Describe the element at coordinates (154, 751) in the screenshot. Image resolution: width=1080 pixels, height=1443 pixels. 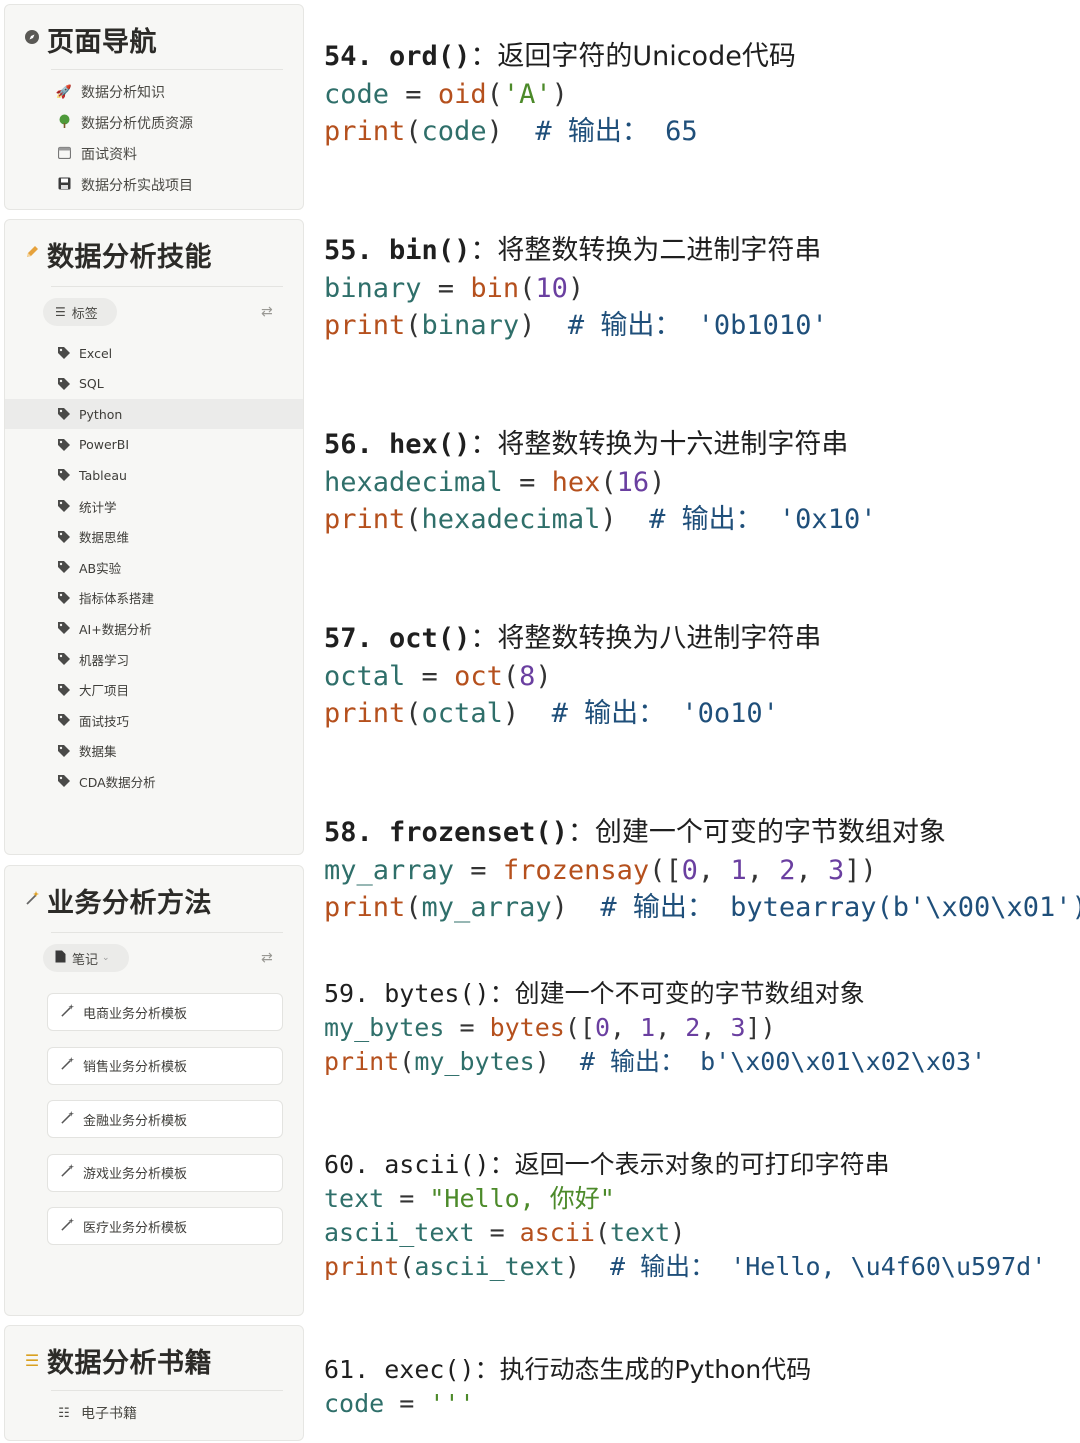
I see `tag-item: 数据集` at that location.